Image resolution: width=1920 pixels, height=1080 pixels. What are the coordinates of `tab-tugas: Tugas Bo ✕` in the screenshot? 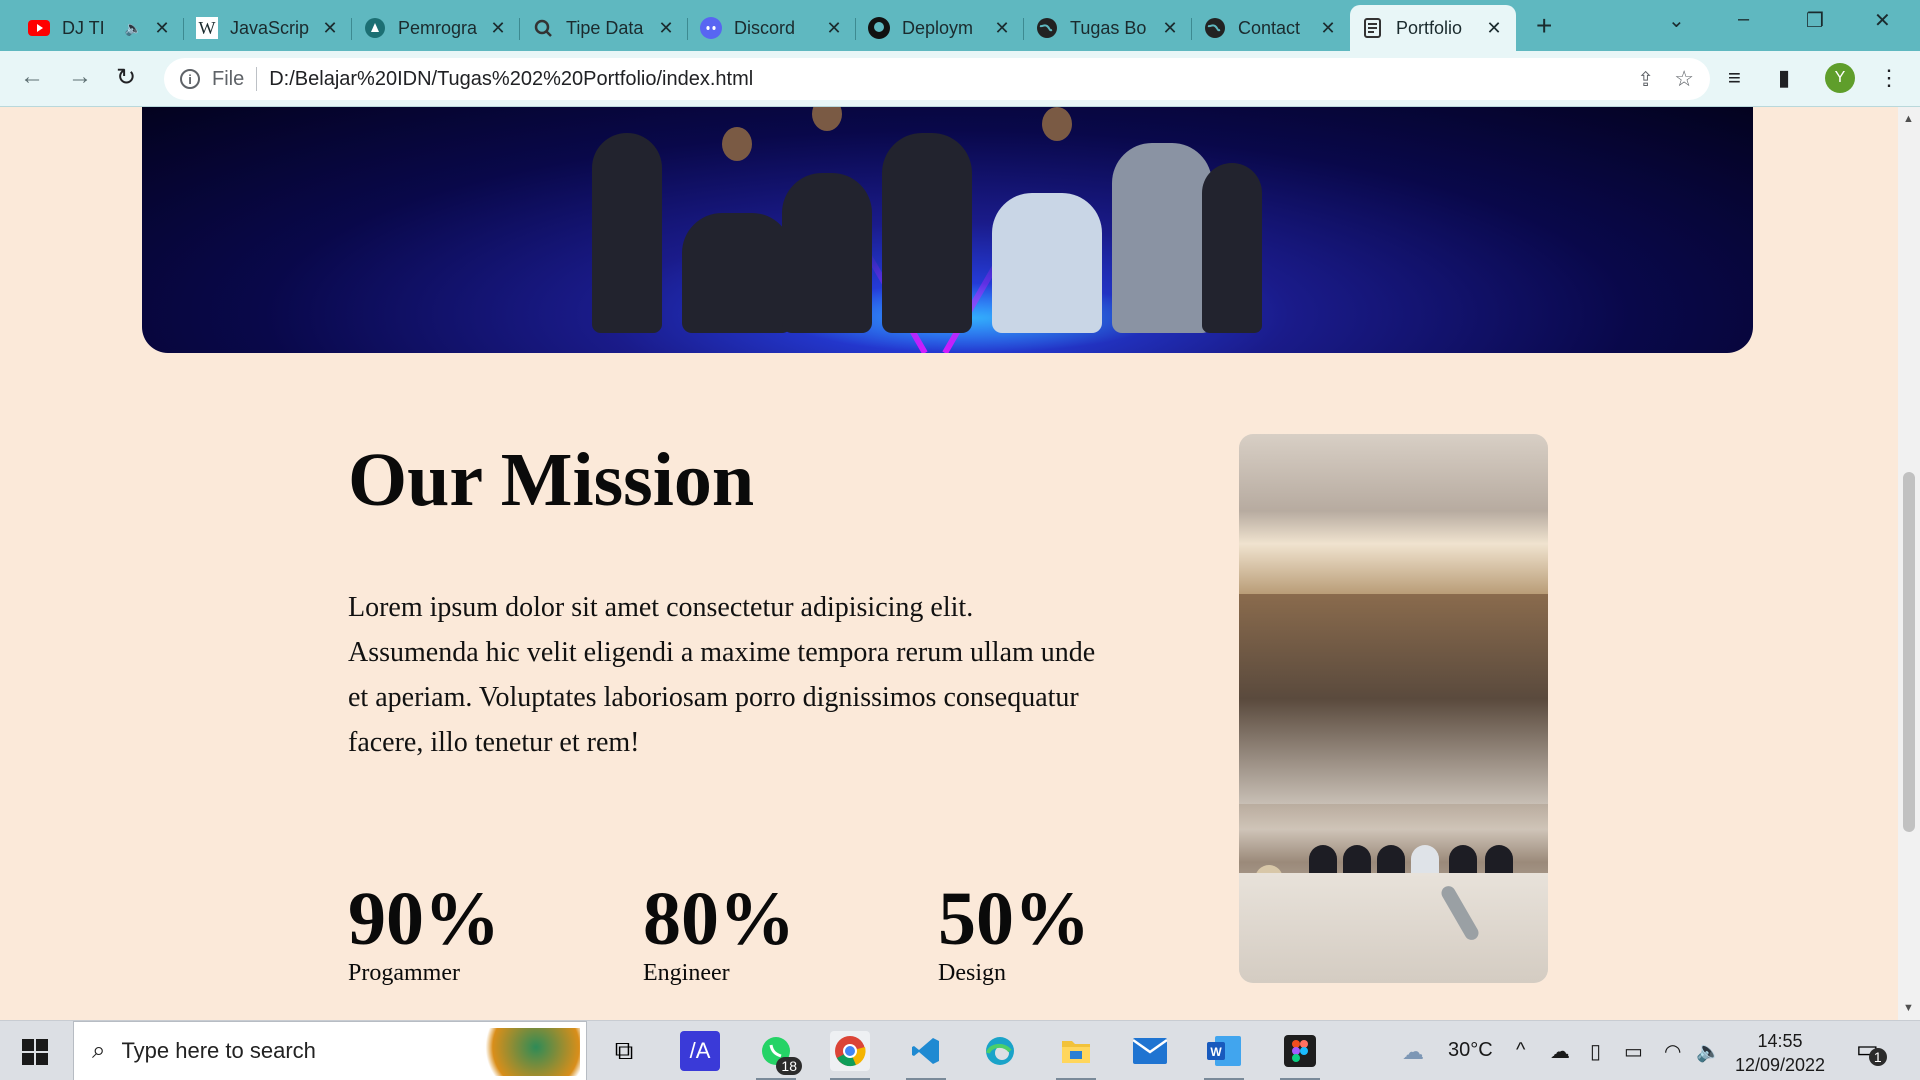 It's located at (1108, 28).